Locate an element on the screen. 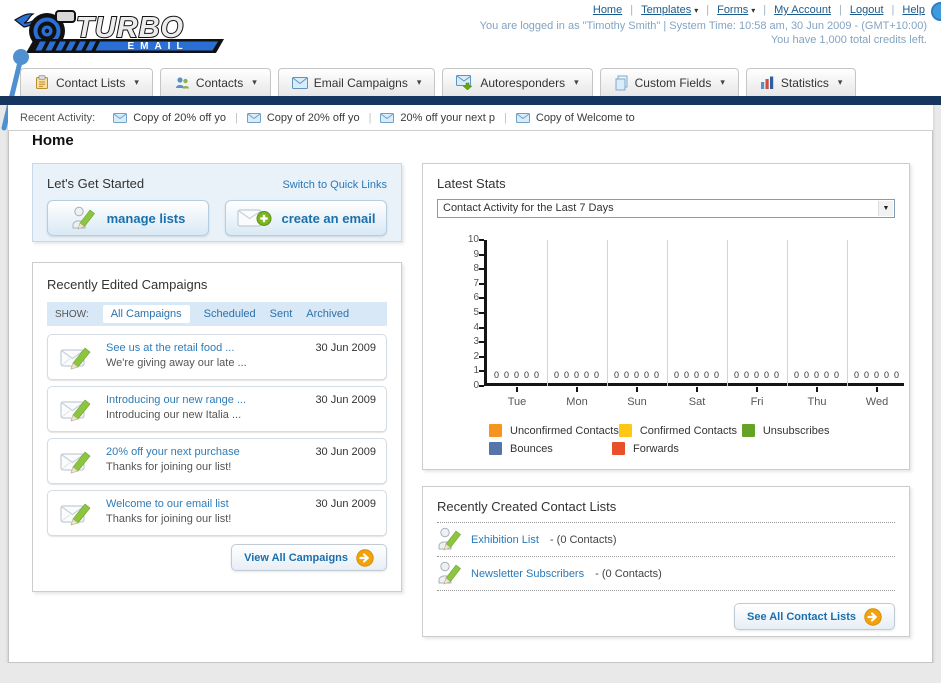 Image resolution: width=941 pixels, height=683 pixels. header-link-templates: Templates ▾ is located at coordinates (669, 10).